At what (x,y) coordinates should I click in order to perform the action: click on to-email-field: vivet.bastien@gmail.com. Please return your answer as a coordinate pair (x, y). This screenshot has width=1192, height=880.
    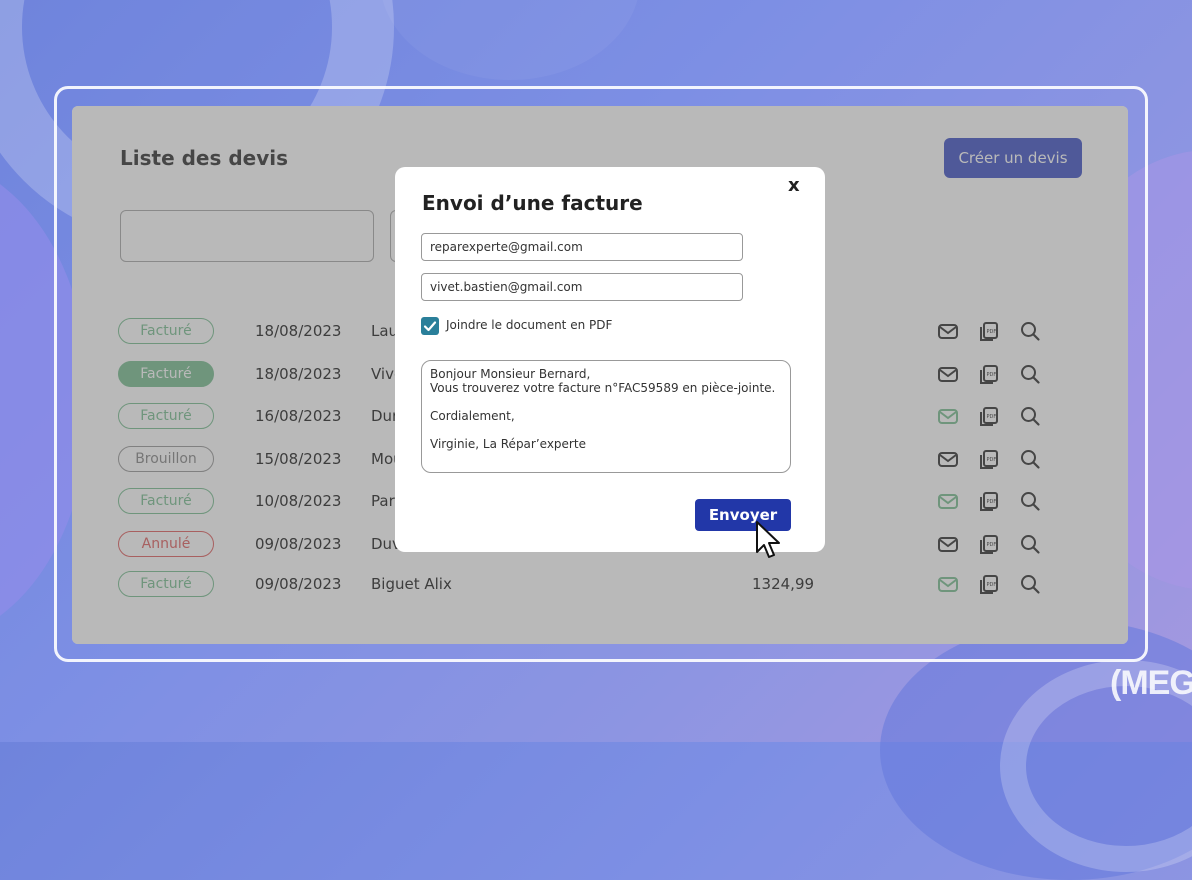
    Looking at the image, I should click on (582, 287).